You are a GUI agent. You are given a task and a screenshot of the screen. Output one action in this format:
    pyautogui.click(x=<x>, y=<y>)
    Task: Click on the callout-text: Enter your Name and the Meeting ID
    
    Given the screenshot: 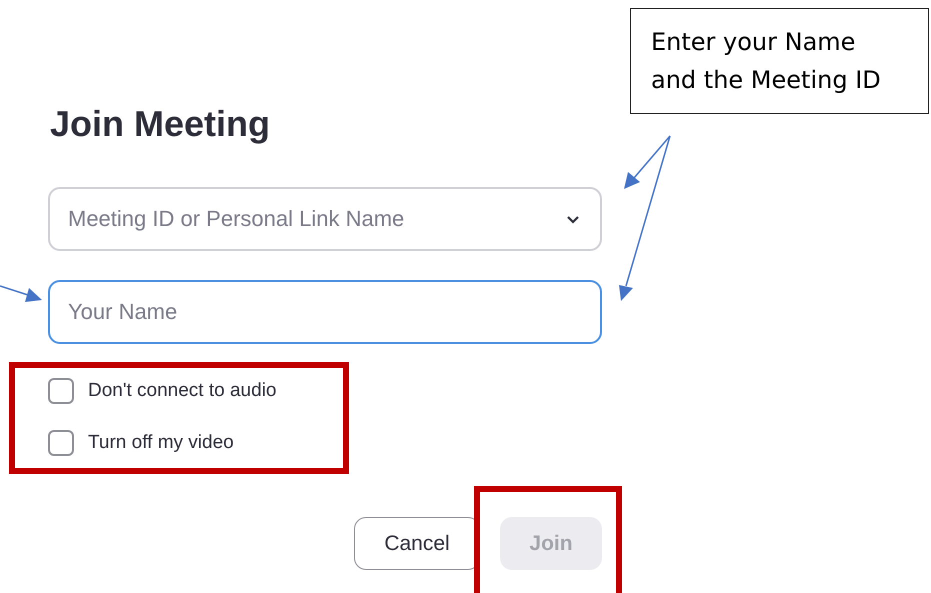 What is the action you would take?
    pyautogui.click(x=766, y=61)
    